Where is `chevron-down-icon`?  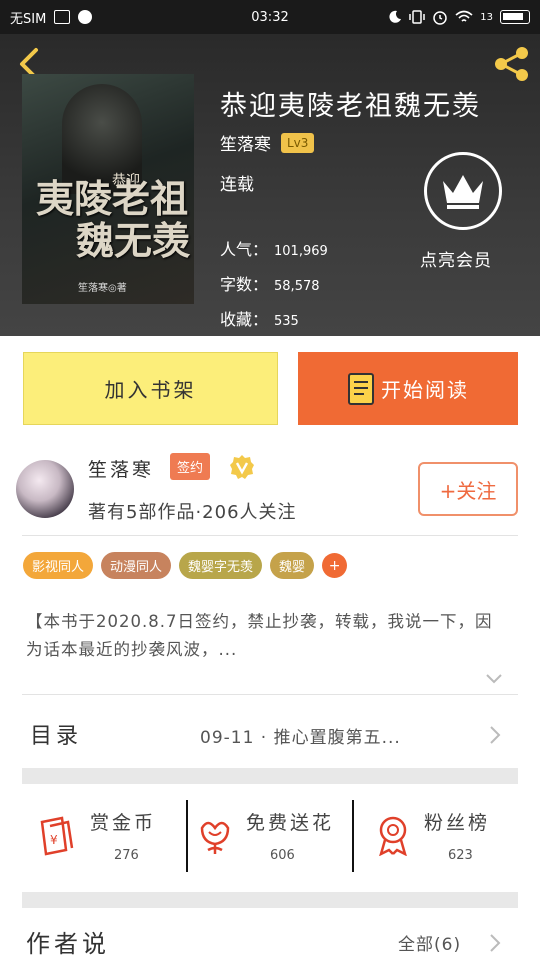 chevron-down-icon is located at coordinates (494, 679).